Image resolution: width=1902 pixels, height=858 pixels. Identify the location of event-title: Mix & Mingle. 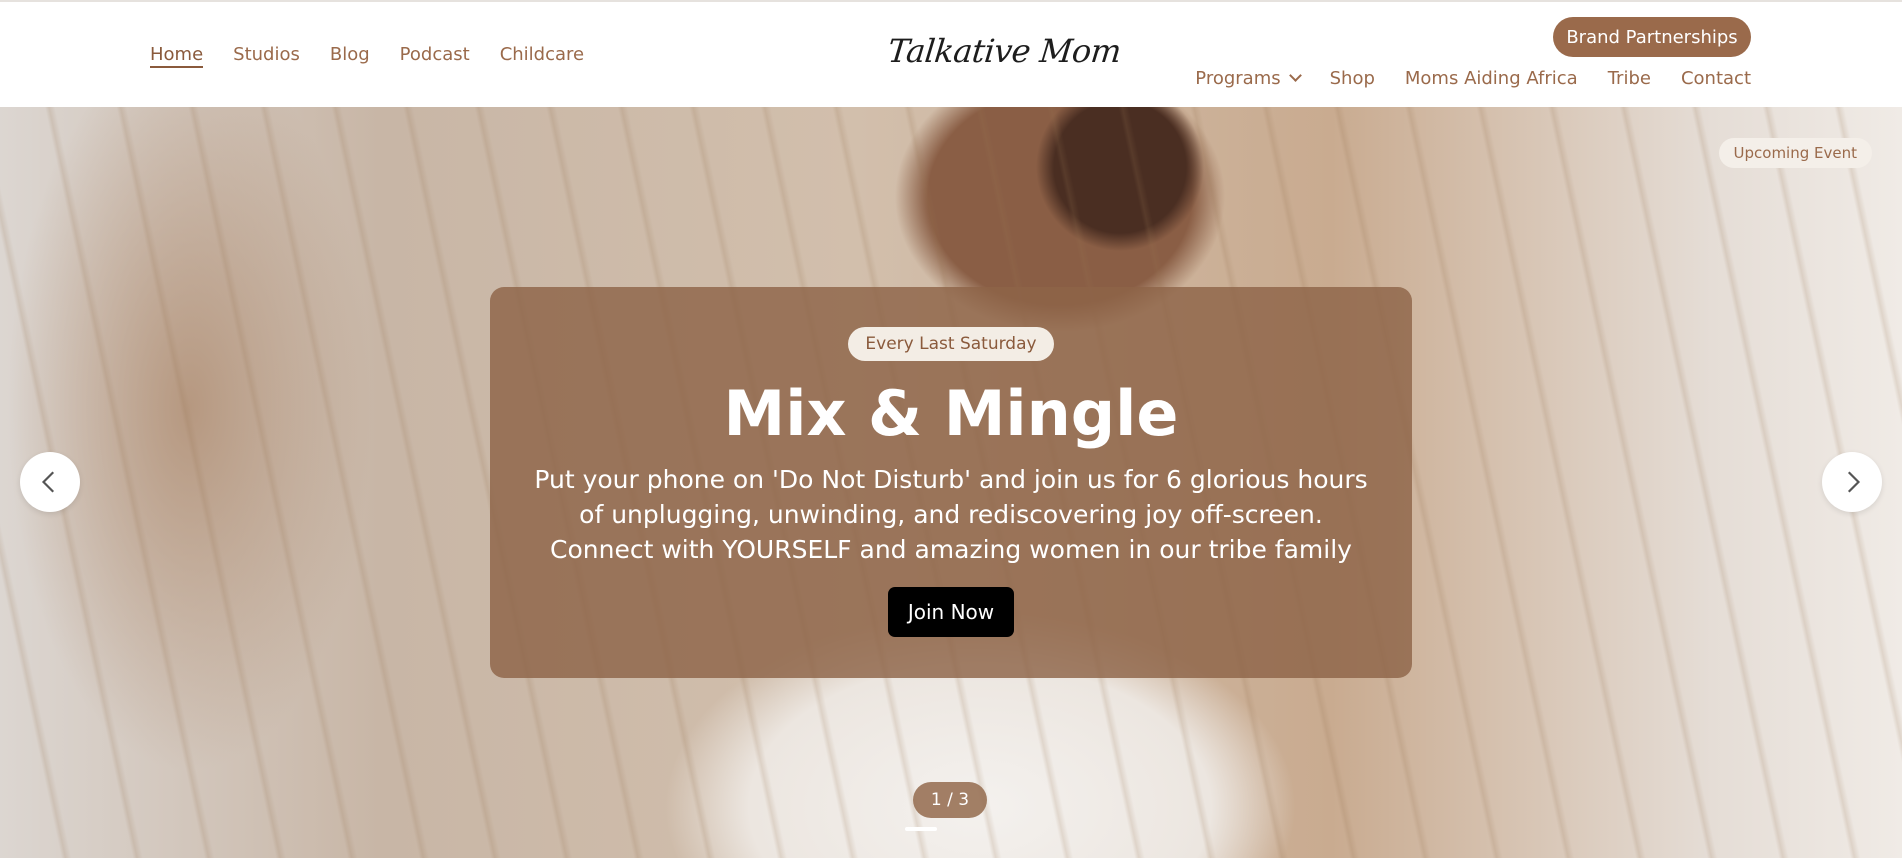
(951, 413).